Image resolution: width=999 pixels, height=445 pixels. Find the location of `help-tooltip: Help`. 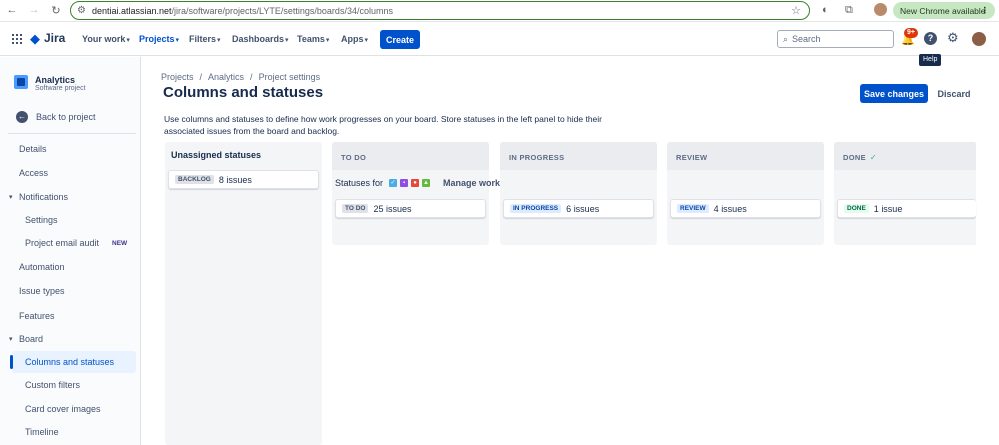

help-tooltip: Help is located at coordinates (930, 60).